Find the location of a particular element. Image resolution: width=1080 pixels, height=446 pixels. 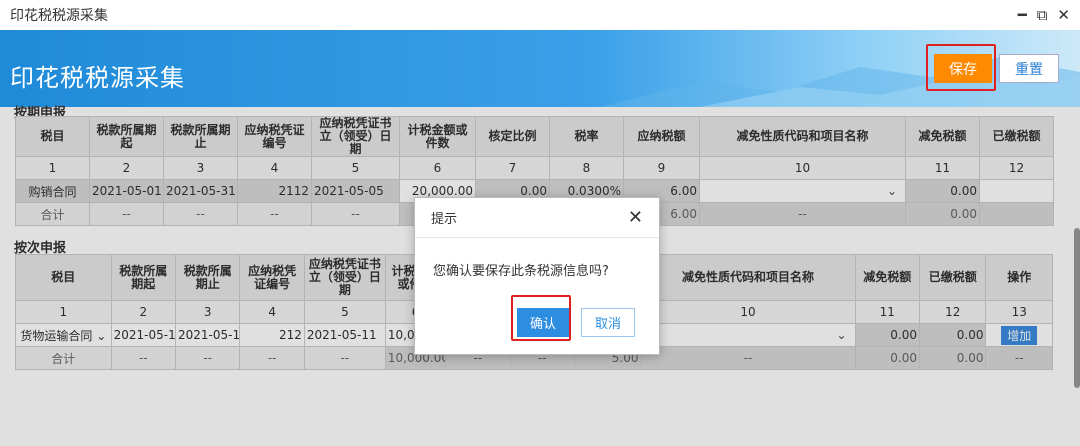

reset-button: 重置 is located at coordinates (1029, 68).